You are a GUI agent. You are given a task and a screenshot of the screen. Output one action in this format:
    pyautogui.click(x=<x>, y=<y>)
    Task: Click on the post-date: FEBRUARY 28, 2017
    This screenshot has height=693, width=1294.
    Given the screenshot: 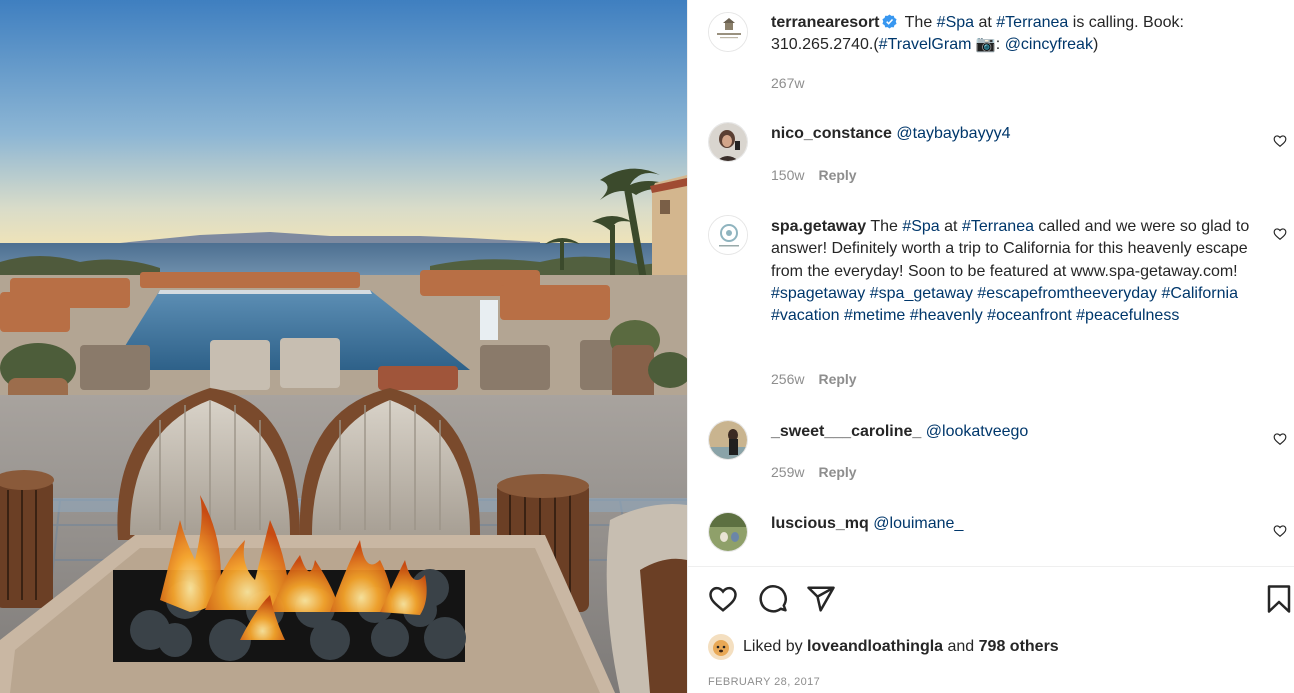 What is the action you would take?
    pyautogui.click(x=764, y=682)
    